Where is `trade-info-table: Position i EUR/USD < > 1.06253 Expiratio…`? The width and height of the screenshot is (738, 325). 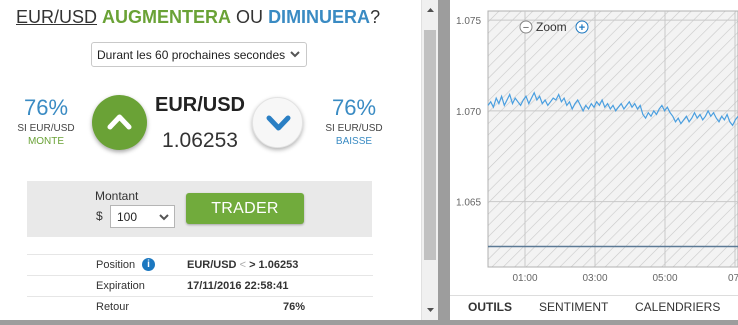 trade-info-table: Position i EUR/USD < > 1.06253 Expiratio… is located at coordinates (200, 285).